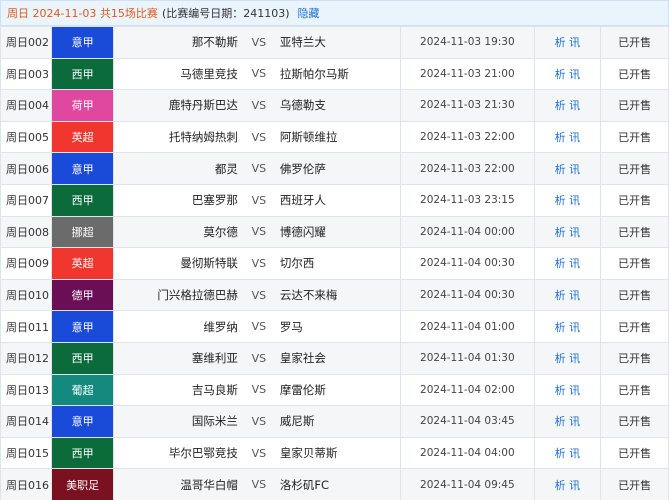 The width and height of the screenshot is (669, 500). I want to click on league-badge: 荷甲, so click(82, 105).